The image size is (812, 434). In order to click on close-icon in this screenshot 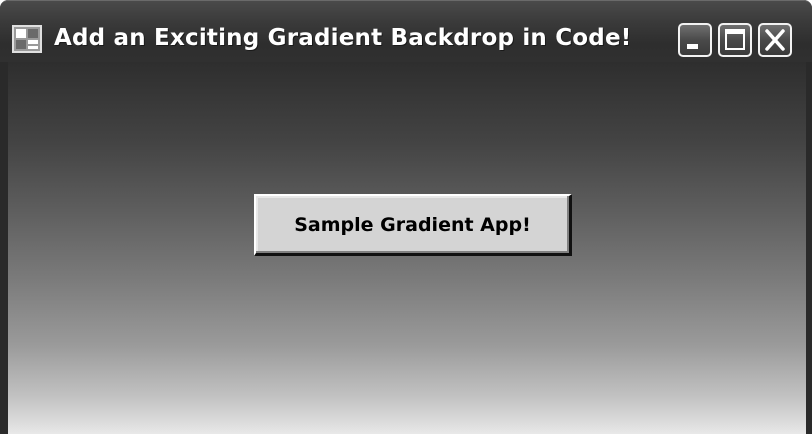, I will do `click(775, 40)`.